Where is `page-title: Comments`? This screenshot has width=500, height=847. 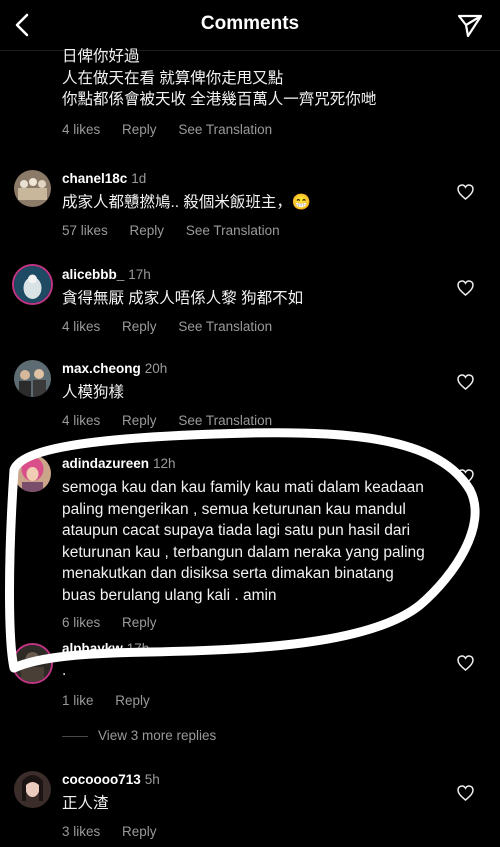
page-title: Comments is located at coordinates (250, 23).